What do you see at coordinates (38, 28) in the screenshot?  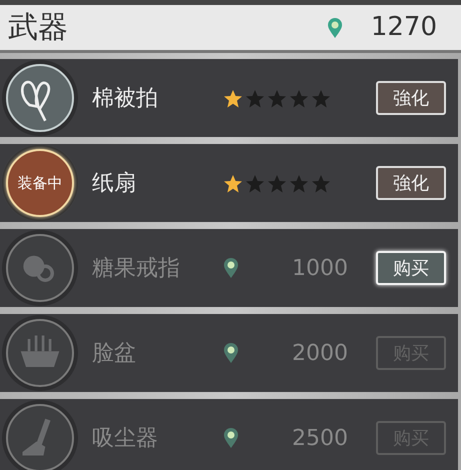 I see `section-title: 武器` at bounding box center [38, 28].